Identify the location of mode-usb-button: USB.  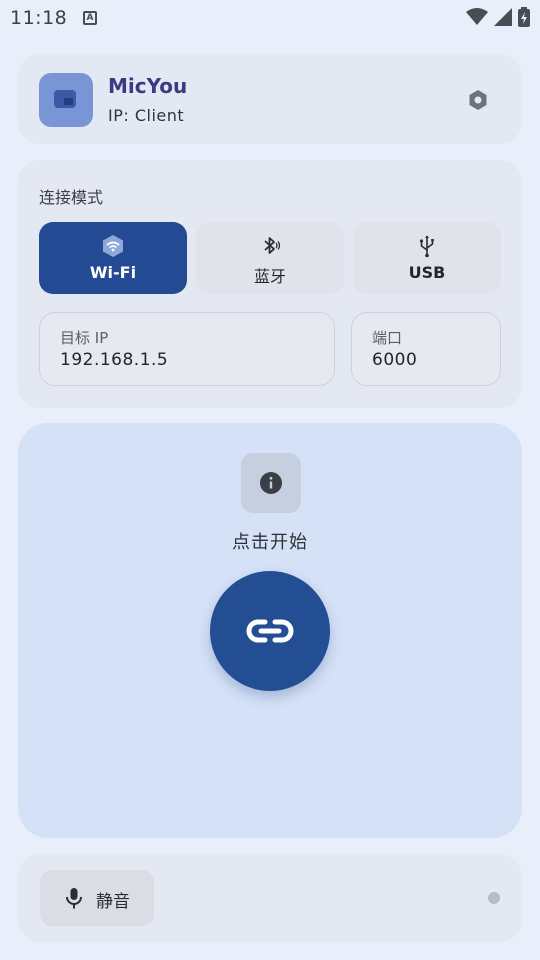
(427, 258).